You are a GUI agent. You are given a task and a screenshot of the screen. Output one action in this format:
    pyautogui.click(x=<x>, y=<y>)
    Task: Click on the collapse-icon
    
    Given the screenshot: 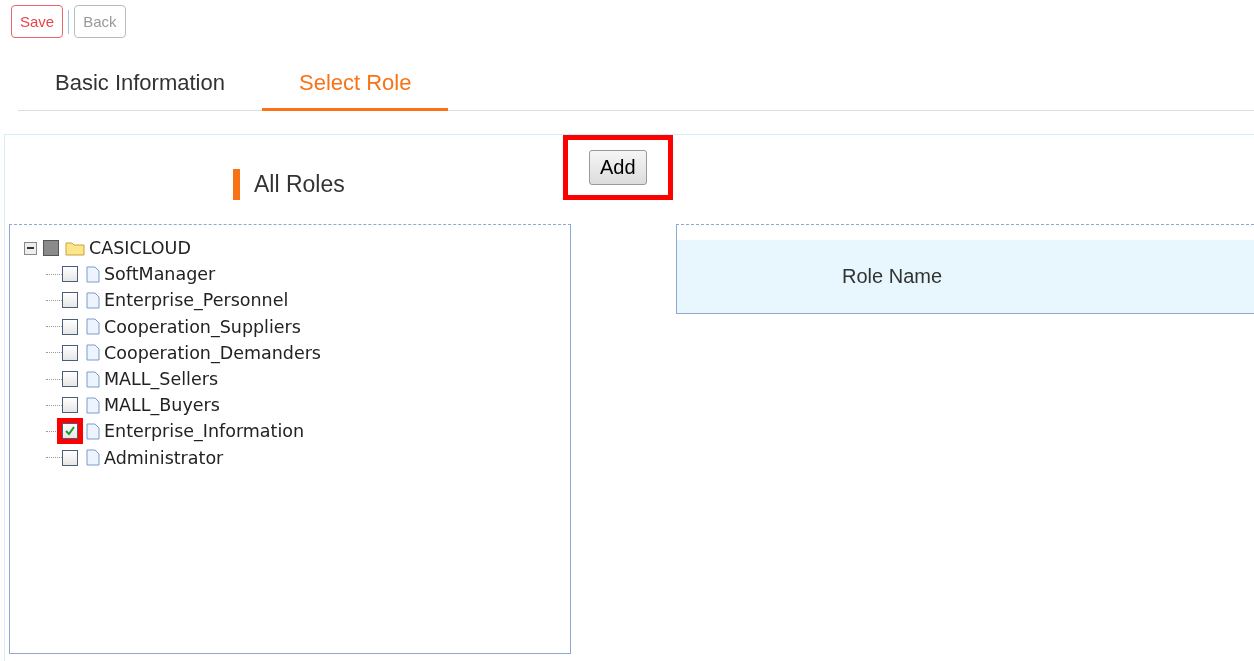 What is the action you would take?
    pyautogui.click(x=30, y=248)
    